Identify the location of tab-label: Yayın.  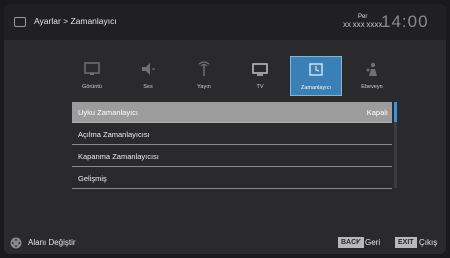
(204, 87).